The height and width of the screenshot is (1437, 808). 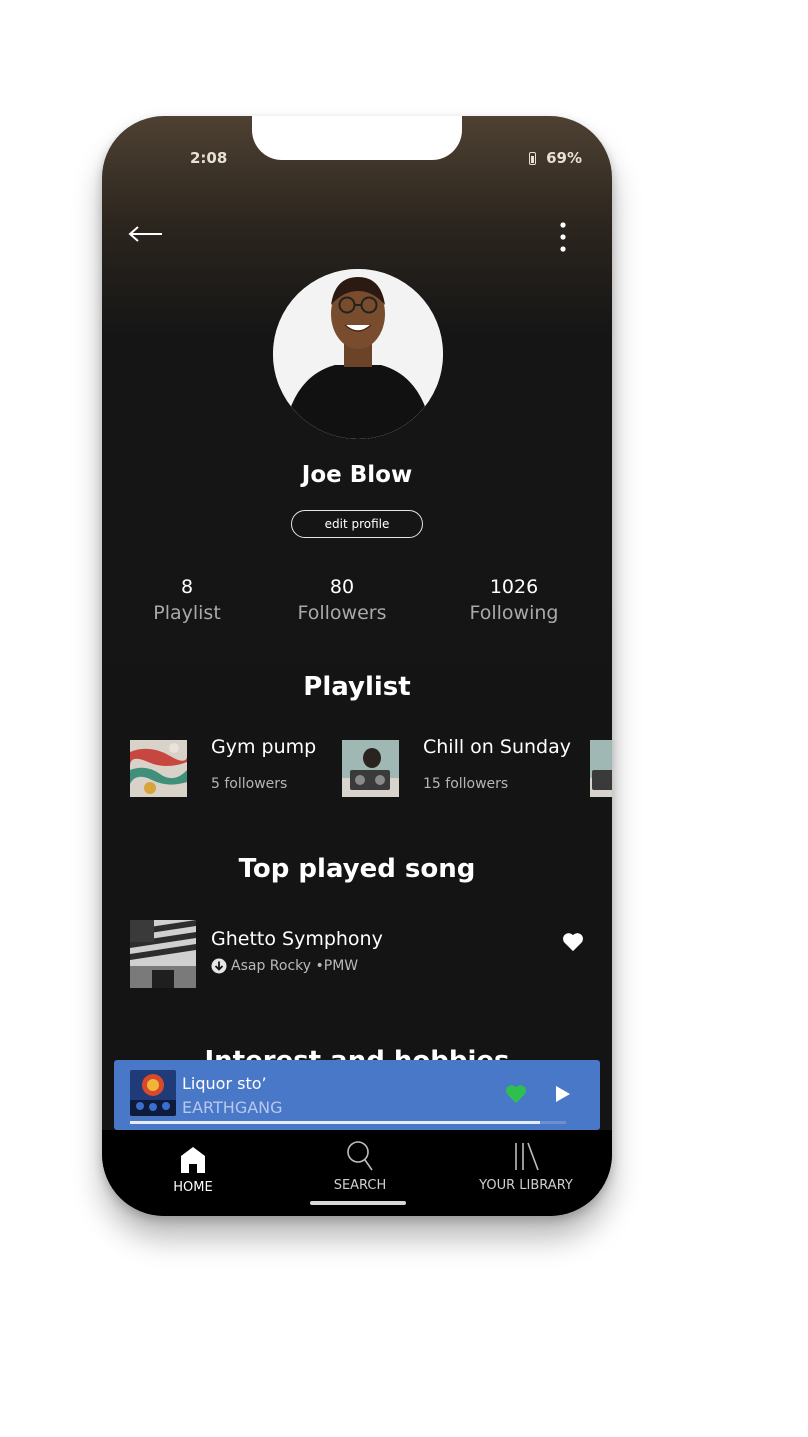 I want to click on stat-value: 80, so click(x=342, y=587).